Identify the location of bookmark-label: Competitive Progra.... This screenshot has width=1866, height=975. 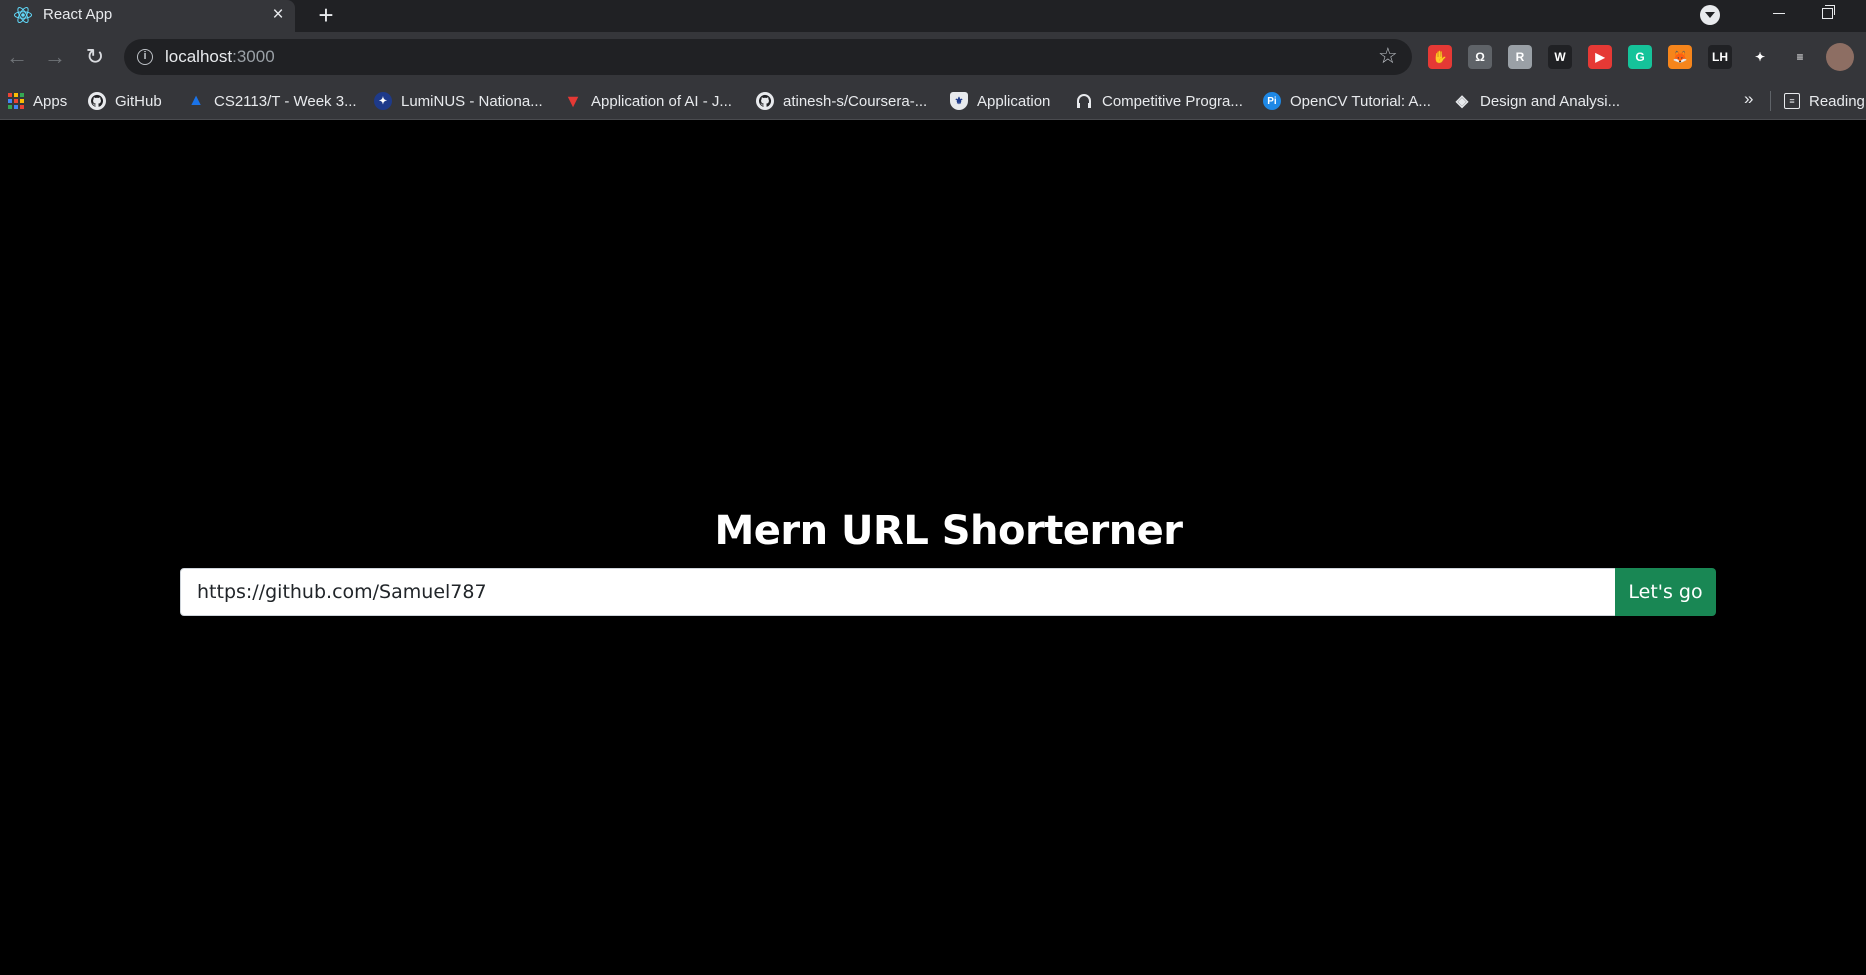
(1172, 101).